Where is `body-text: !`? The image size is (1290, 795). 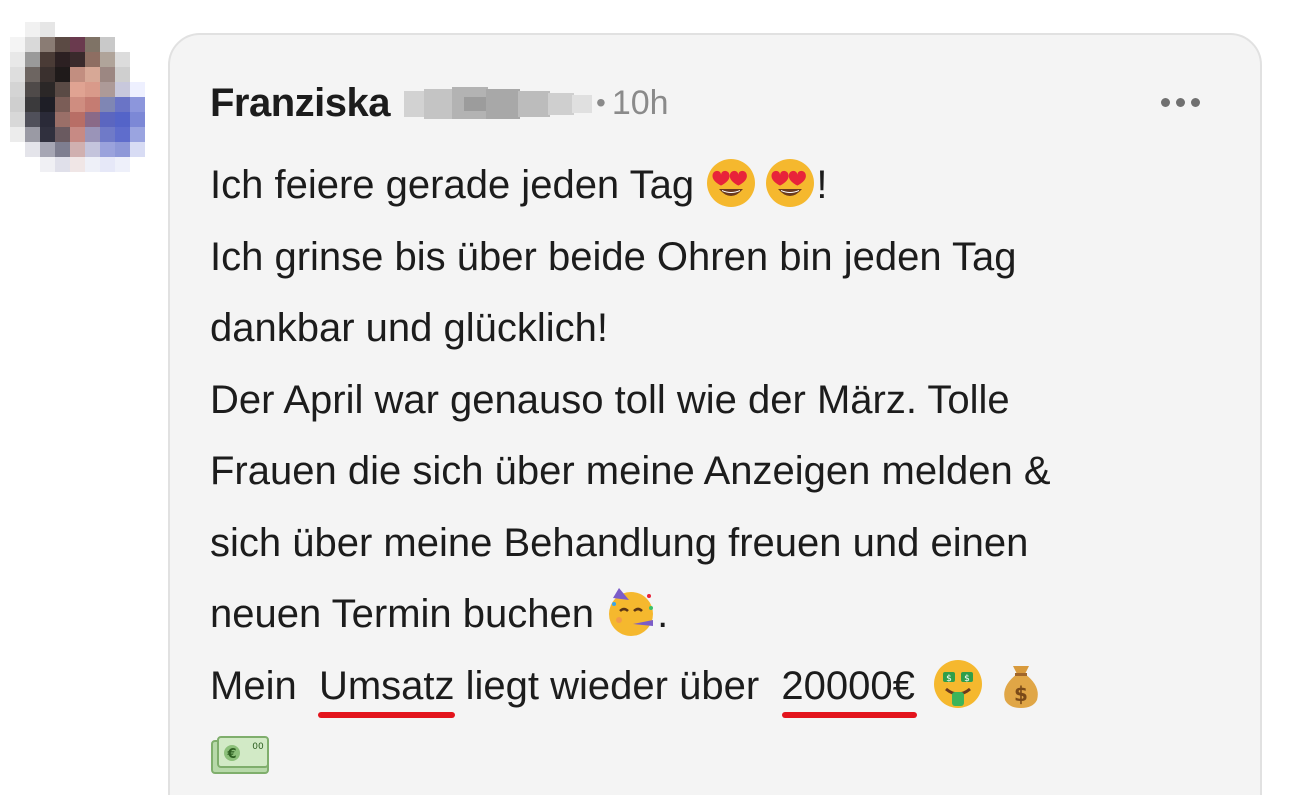 body-text: ! is located at coordinates (822, 185).